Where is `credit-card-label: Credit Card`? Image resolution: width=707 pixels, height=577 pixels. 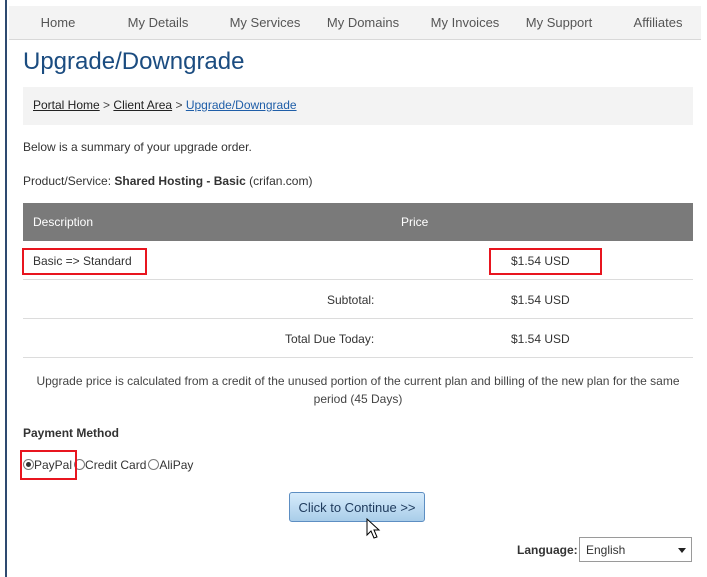
credit-card-label: Credit Card is located at coordinates (116, 465).